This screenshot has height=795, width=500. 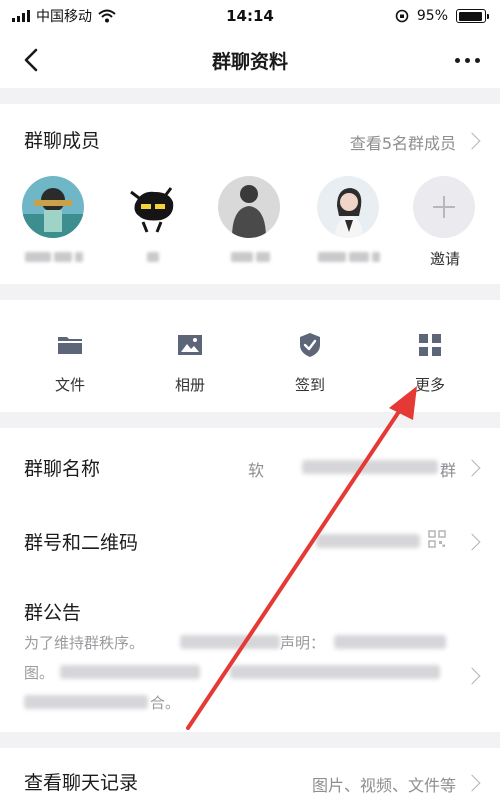 What do you see at coordinates (383, 785) in the screenshot?
I see `chat-history-value: 图片、视频、文件等` at bounding box center [383, 785].